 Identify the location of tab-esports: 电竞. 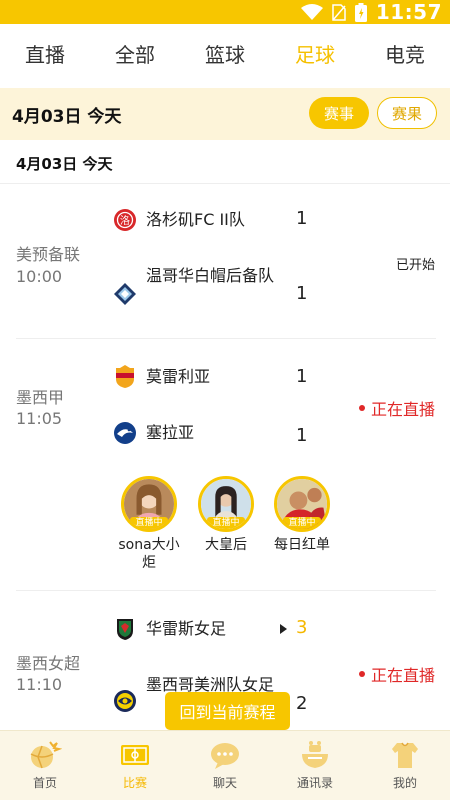
(405, 53).